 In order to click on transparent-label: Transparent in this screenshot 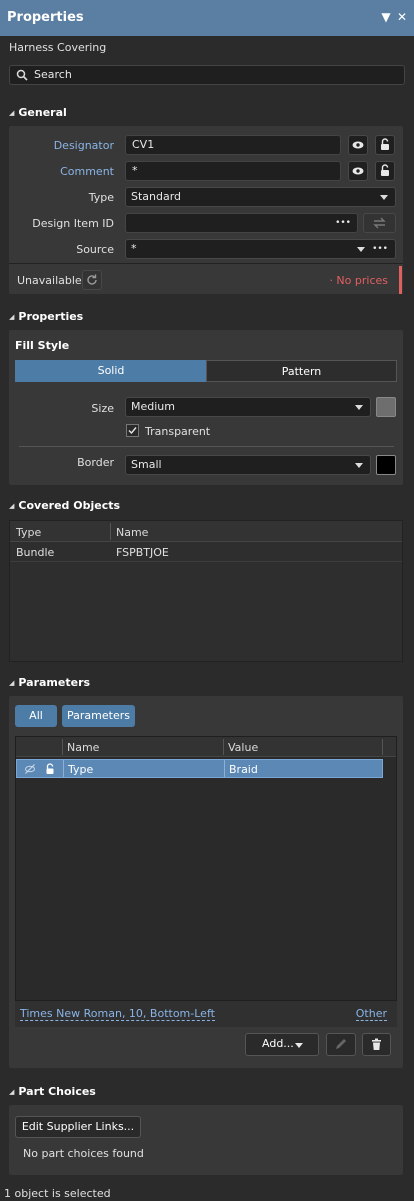, I will do `click(178, 431)`.